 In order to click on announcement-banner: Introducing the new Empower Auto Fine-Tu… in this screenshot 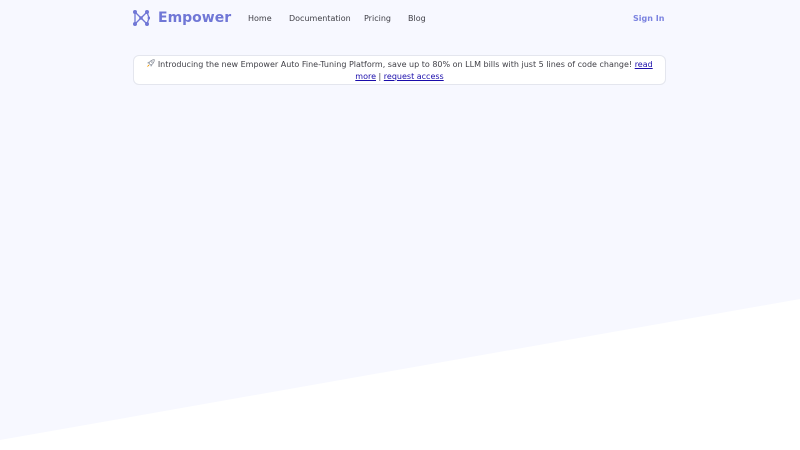, I will do `click(399, 70)`.